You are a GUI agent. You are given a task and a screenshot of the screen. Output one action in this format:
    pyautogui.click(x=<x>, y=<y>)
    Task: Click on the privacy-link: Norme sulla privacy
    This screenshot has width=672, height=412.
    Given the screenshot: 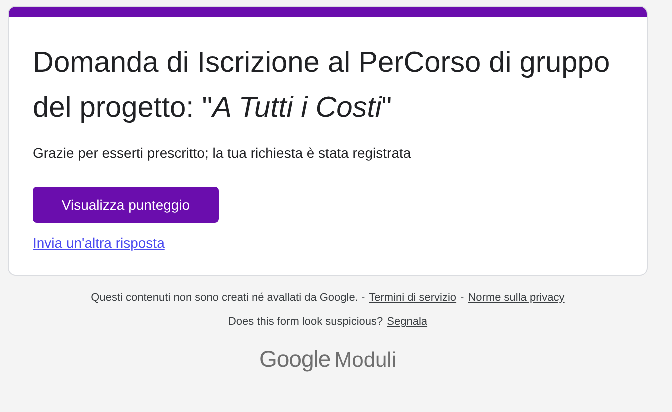 What is the action you would take?
    pyautogui.click(x=516, y=298)
    